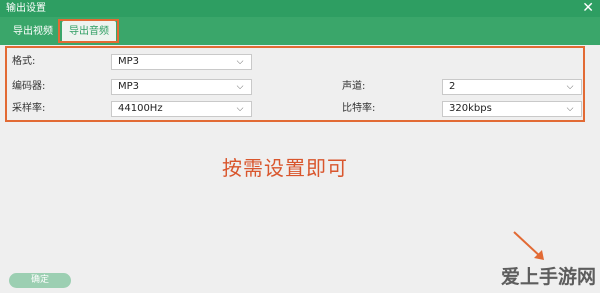 This screenshot has height=293, width=600. Describe the element at coordinates (24, 61) in the screenshot. I see `format-label: 格式:` at that location.